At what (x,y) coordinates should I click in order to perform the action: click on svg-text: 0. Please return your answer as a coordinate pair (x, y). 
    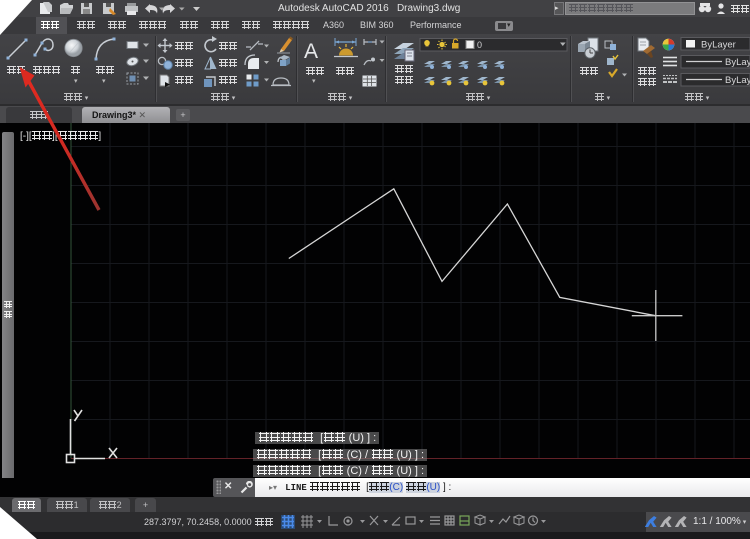
    Looking at the image, I should click on (479, 45).